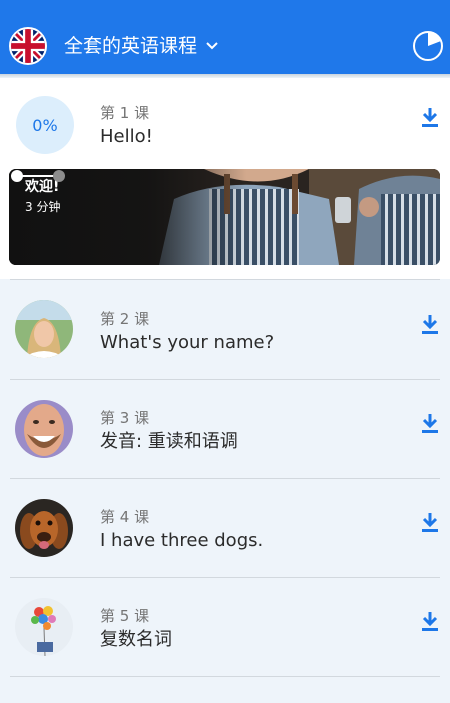  I want to click on lesson-row: 第 5 课 复数名词, so click(225, 627).